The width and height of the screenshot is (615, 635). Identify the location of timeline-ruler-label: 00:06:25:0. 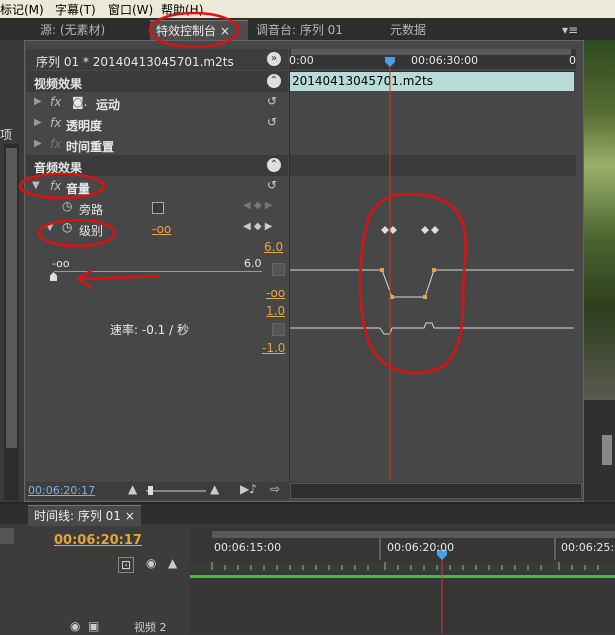
(588, 547).